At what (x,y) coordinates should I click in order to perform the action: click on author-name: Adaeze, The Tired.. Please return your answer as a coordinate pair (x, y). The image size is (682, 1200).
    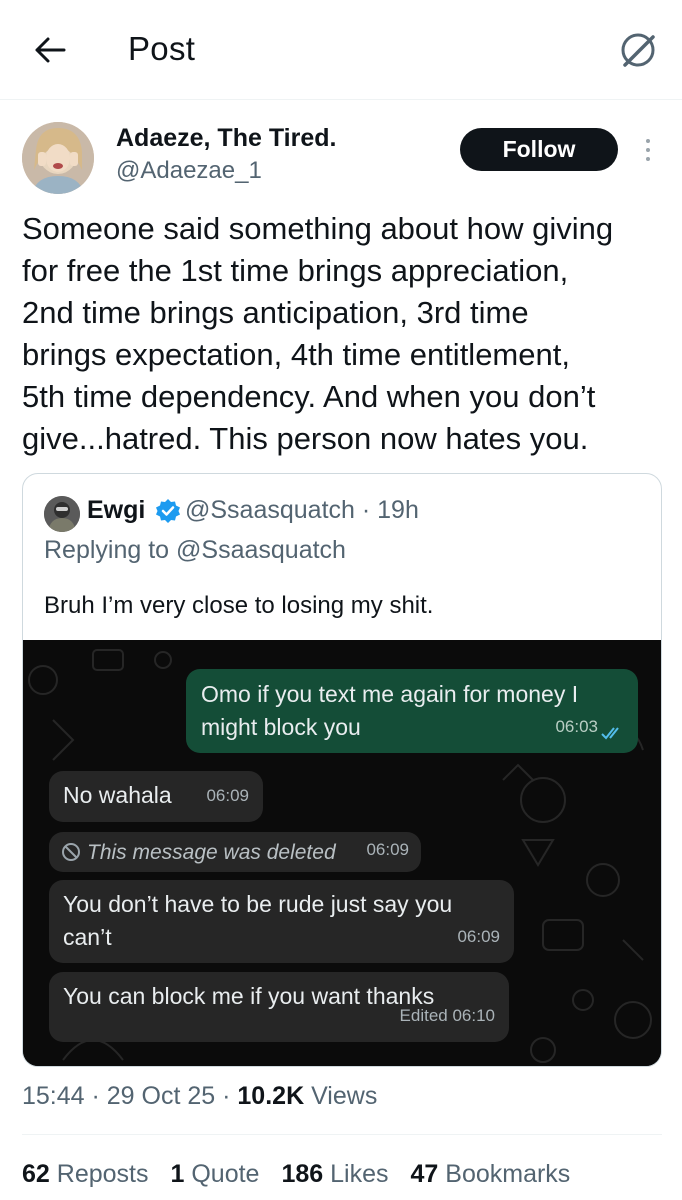
    Looking at the image, I should click on (226, 138).